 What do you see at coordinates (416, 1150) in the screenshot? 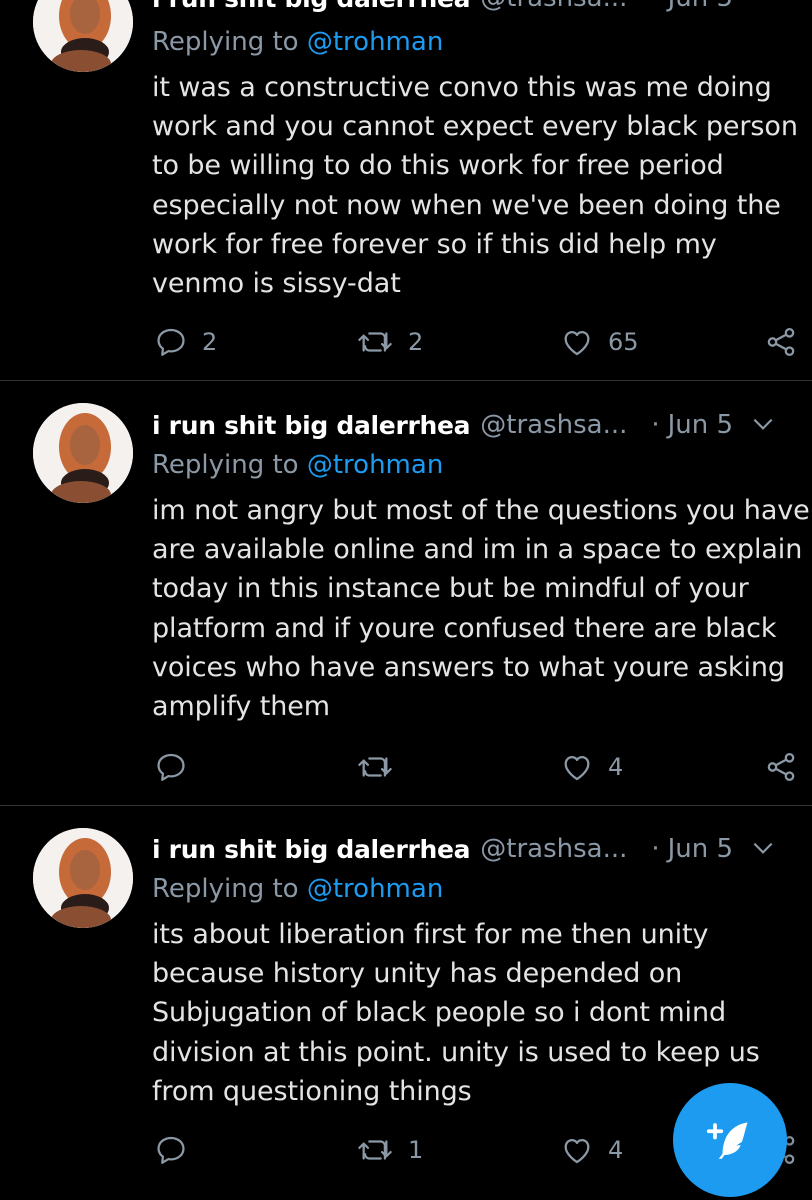
I see `retweet-count: 1` at bounding box center [416, 1150].